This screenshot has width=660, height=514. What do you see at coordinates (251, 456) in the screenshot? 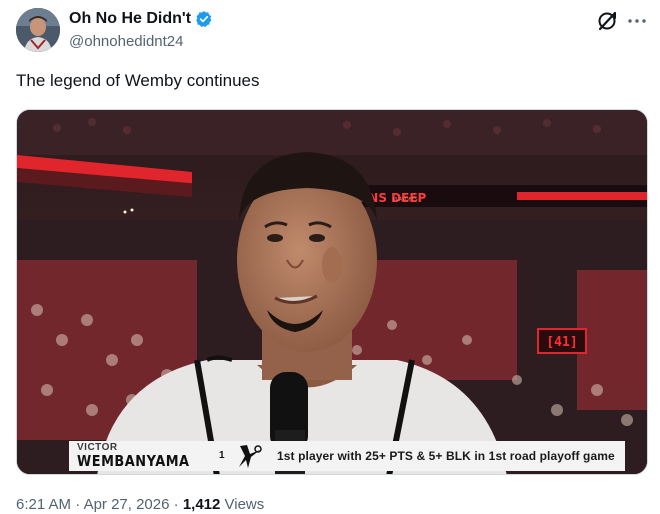
I see `spurs-logo-icon` at bounding box center [251, 456].